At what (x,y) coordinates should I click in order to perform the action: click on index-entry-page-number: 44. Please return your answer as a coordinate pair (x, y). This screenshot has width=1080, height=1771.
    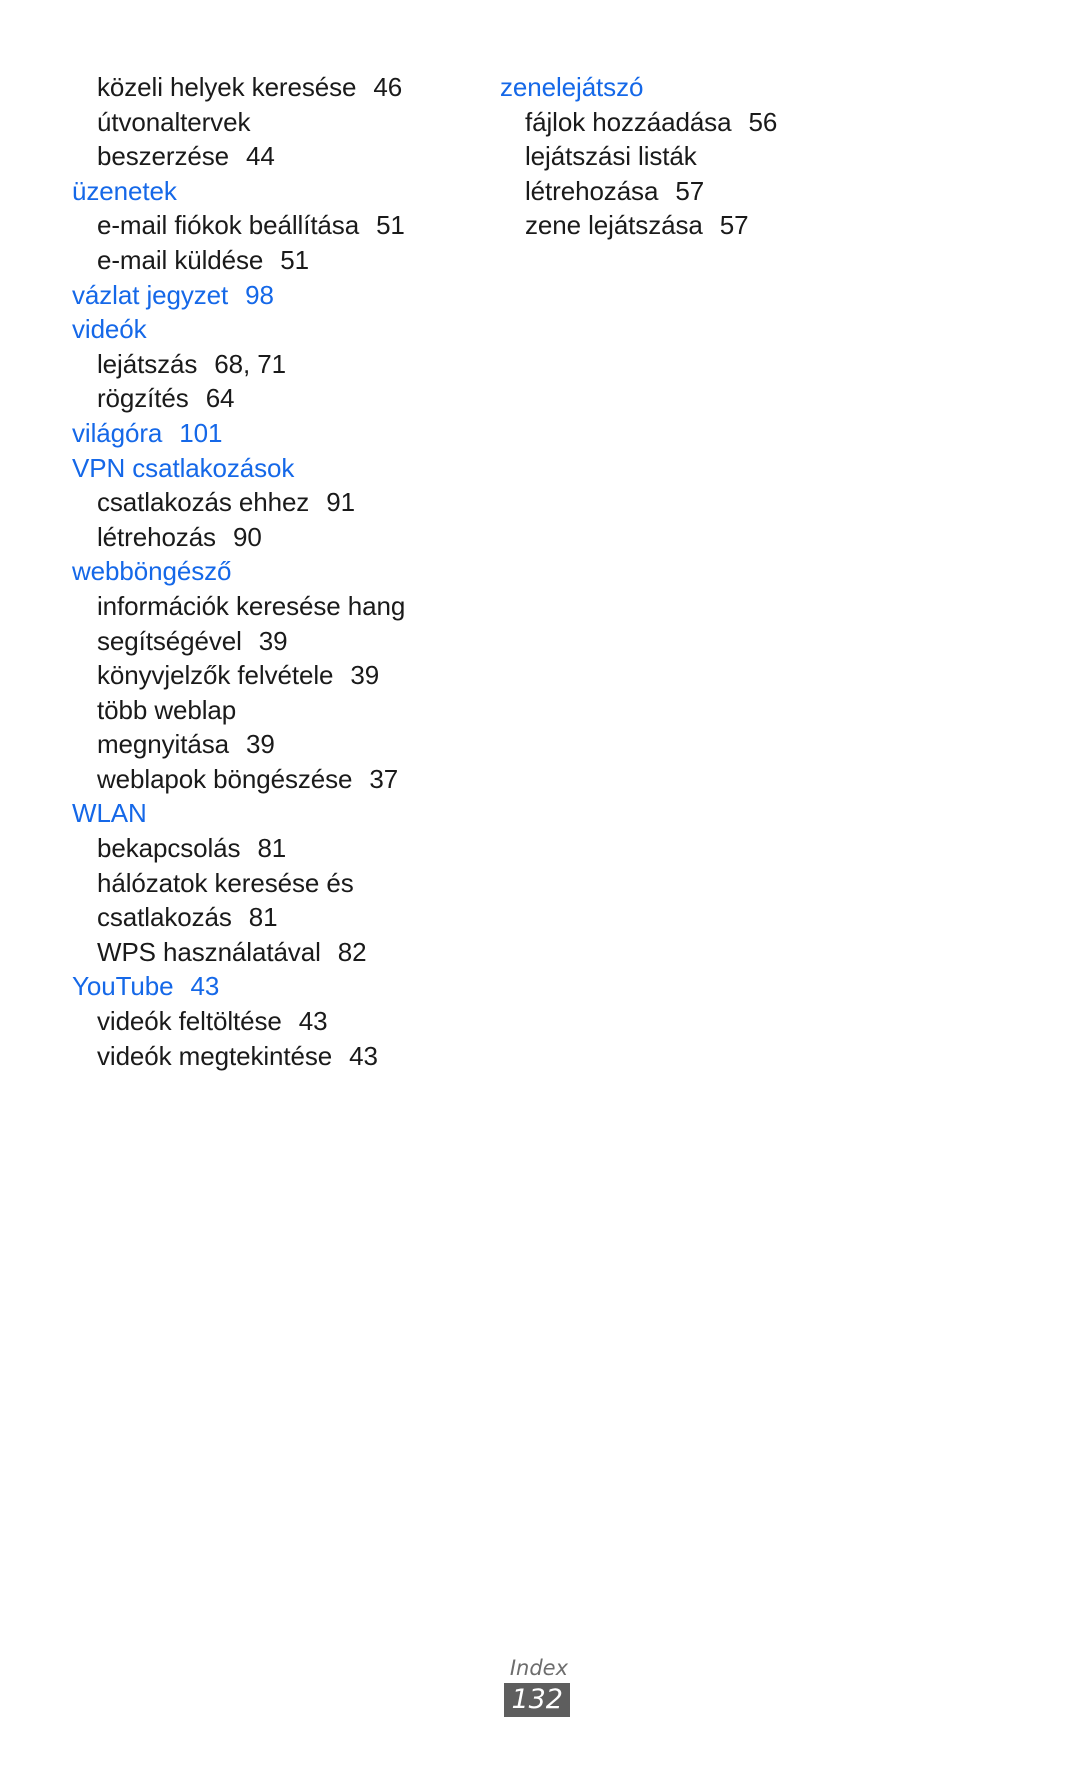
    Looking at the image, I should click on (260, 156).